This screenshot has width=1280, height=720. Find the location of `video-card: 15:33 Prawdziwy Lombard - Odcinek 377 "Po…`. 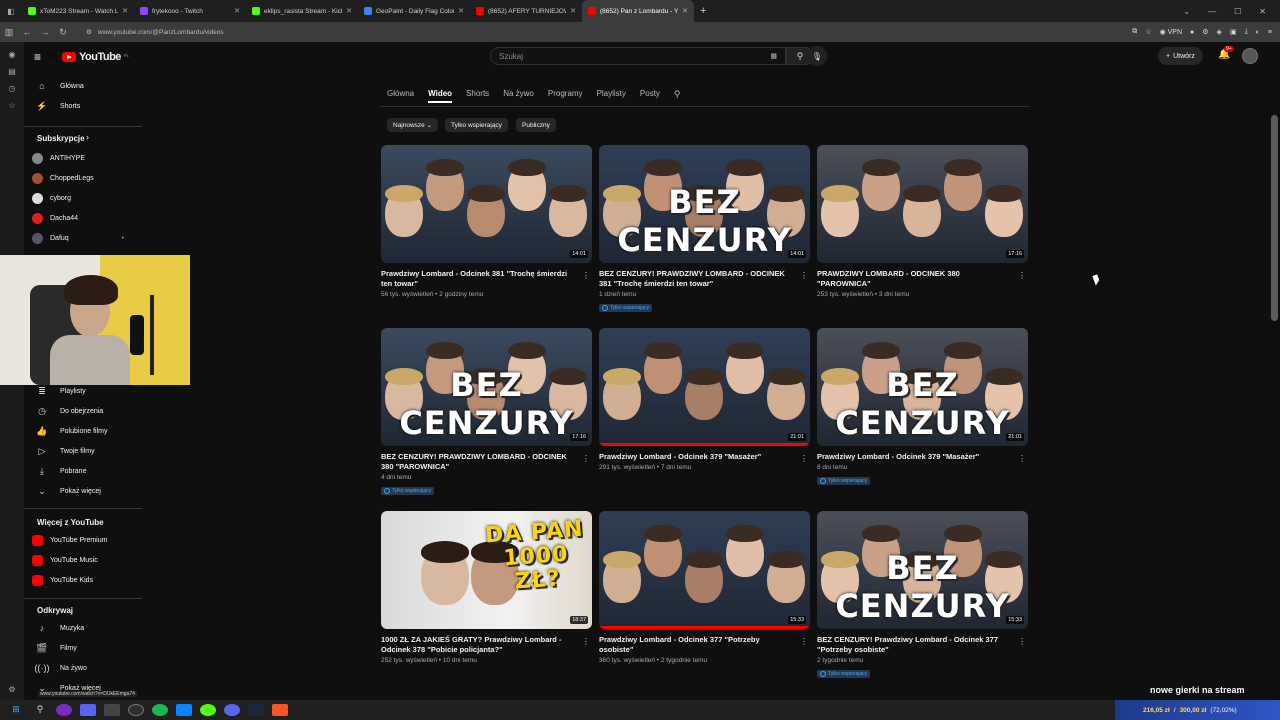

video-card: 15:33 Prawdziwy Lombard - Odcinek 377 "Po… is located at coordinates (704, 587).